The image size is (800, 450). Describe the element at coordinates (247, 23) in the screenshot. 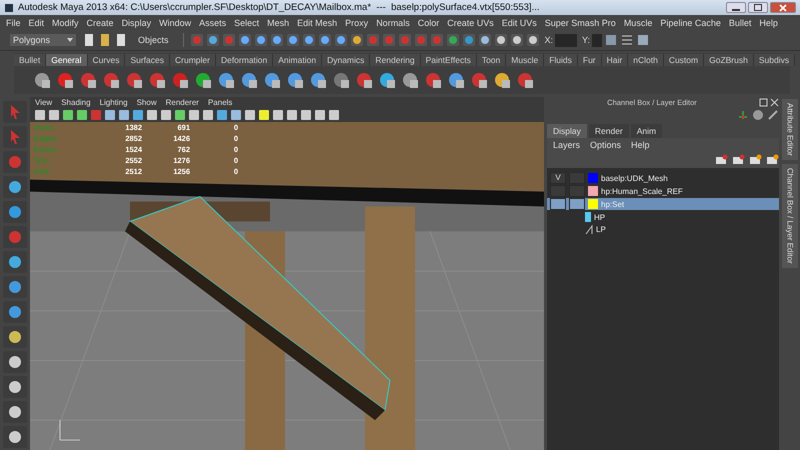

I see `menu-item: Select` at that location.